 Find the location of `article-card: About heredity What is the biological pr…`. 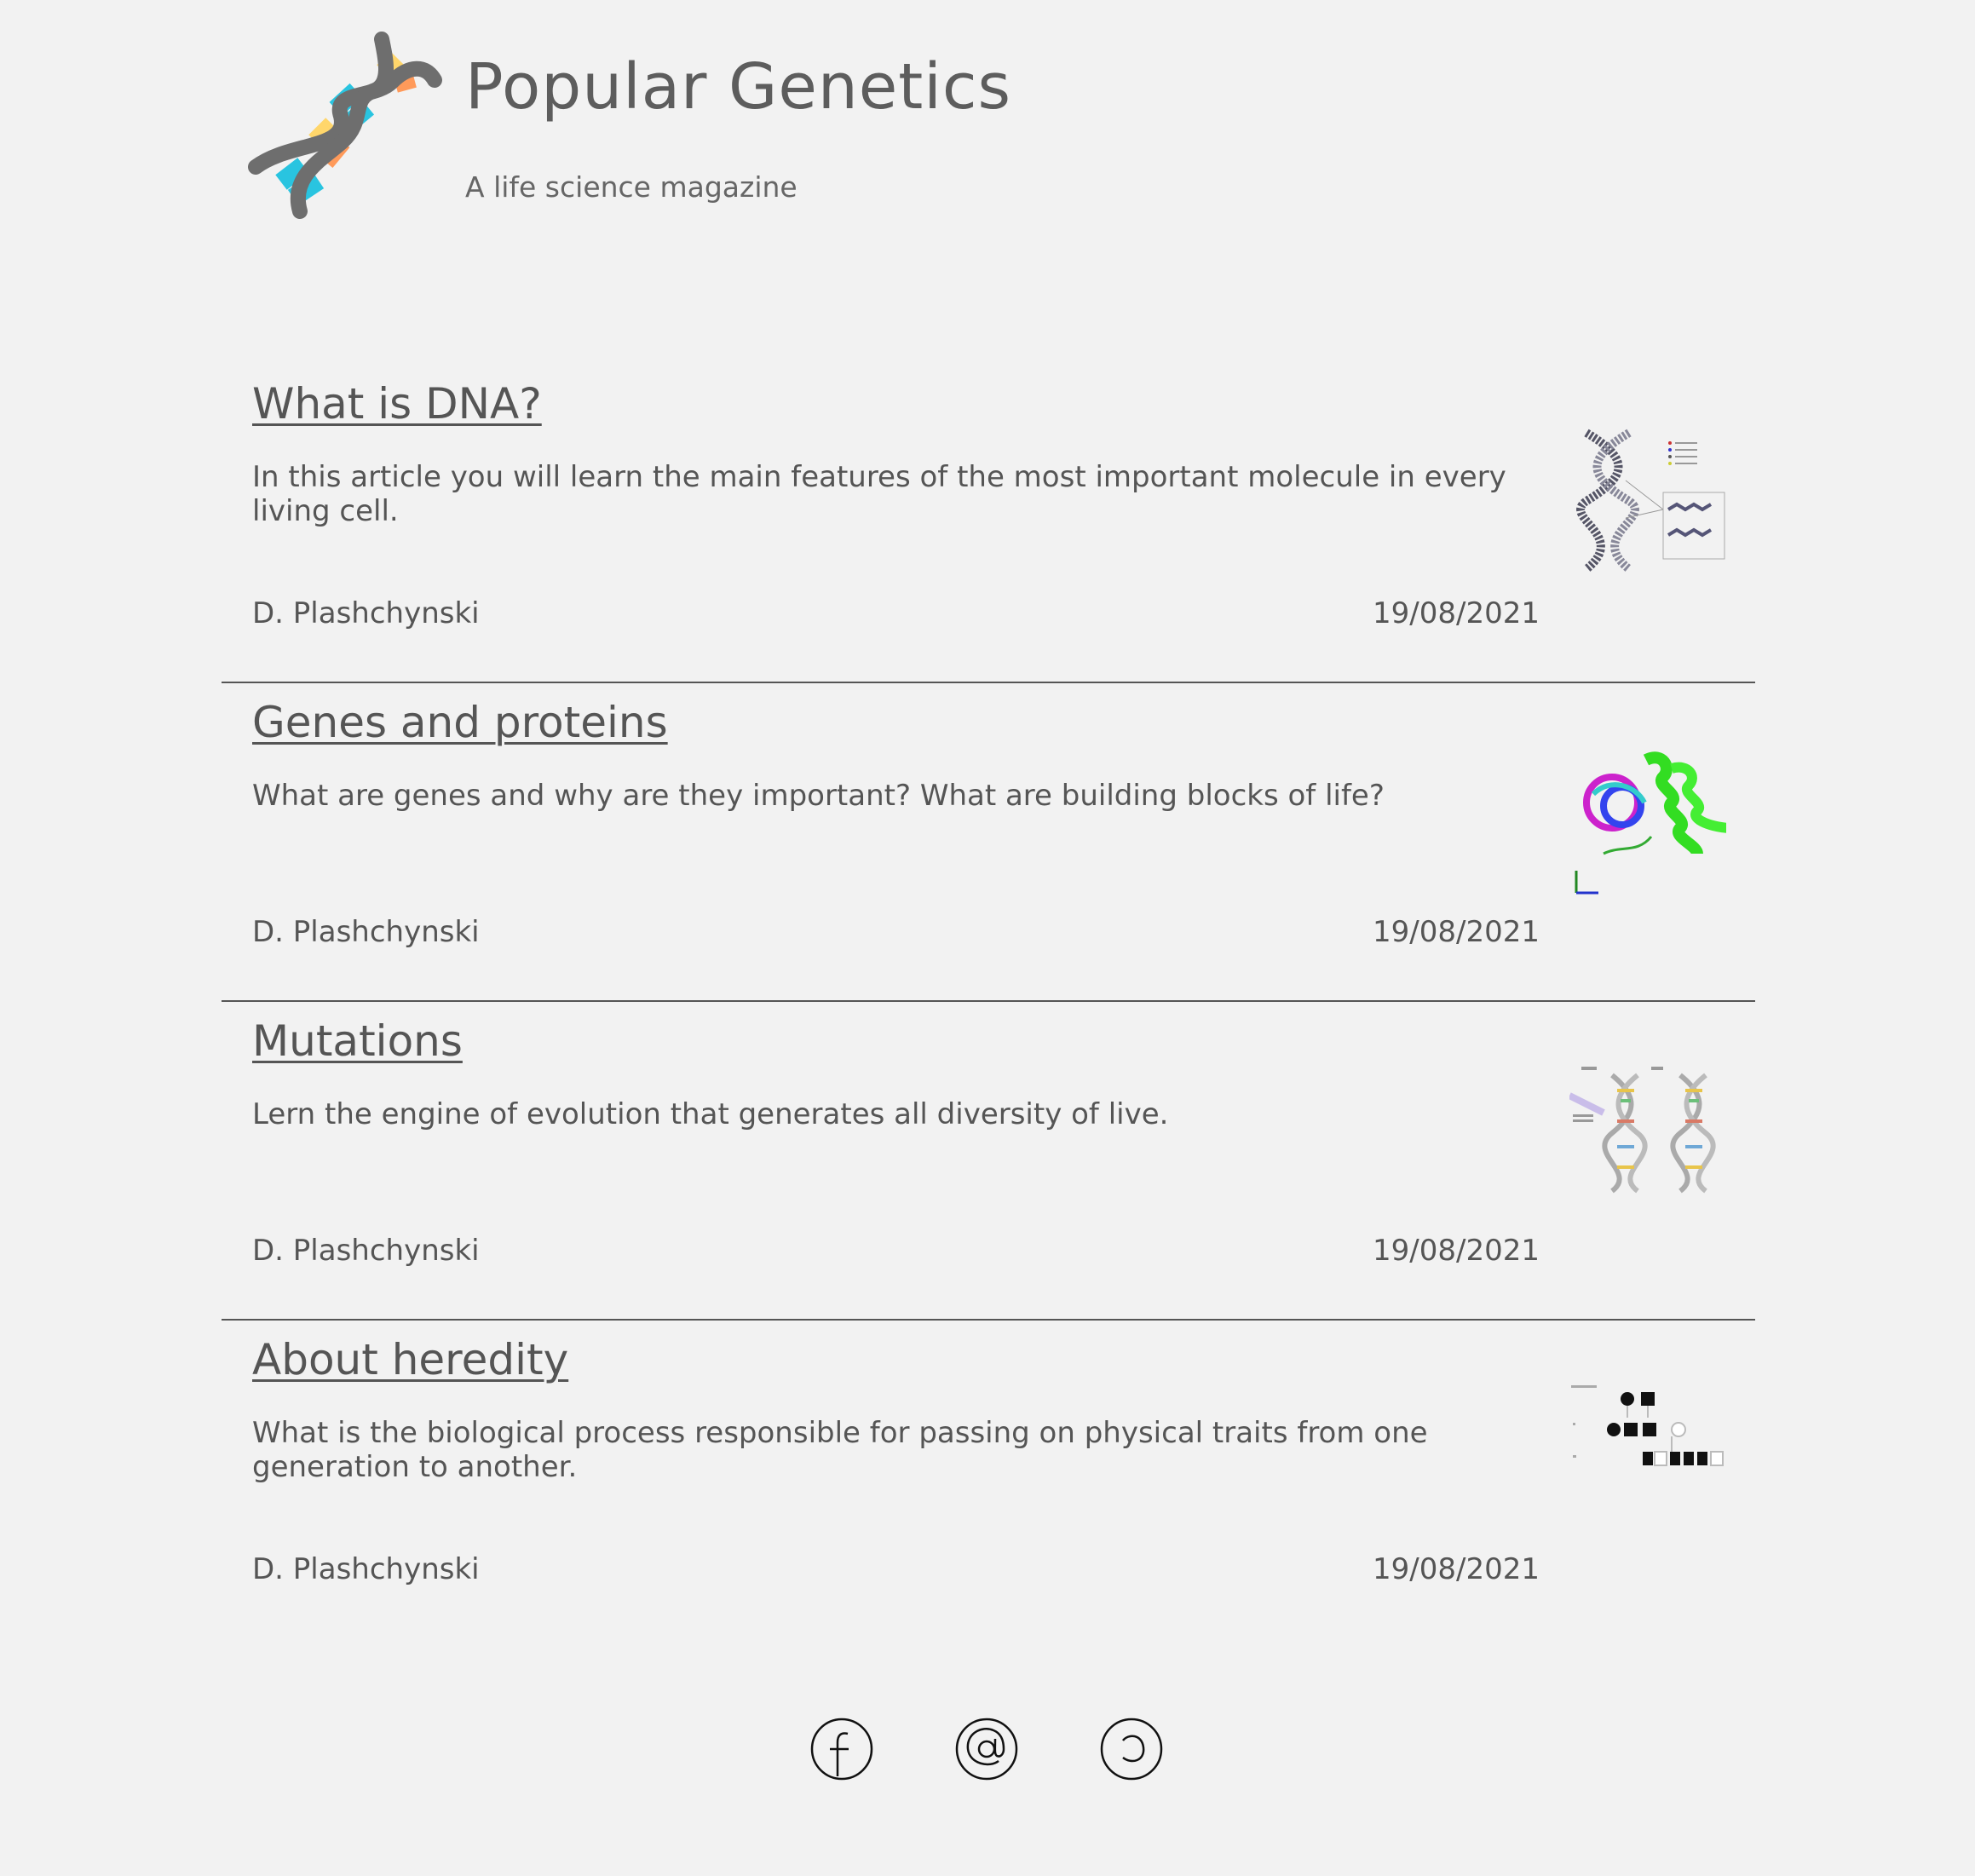

article-card: About heredity What is the biological pr… is located at coordinates (988, 1480).